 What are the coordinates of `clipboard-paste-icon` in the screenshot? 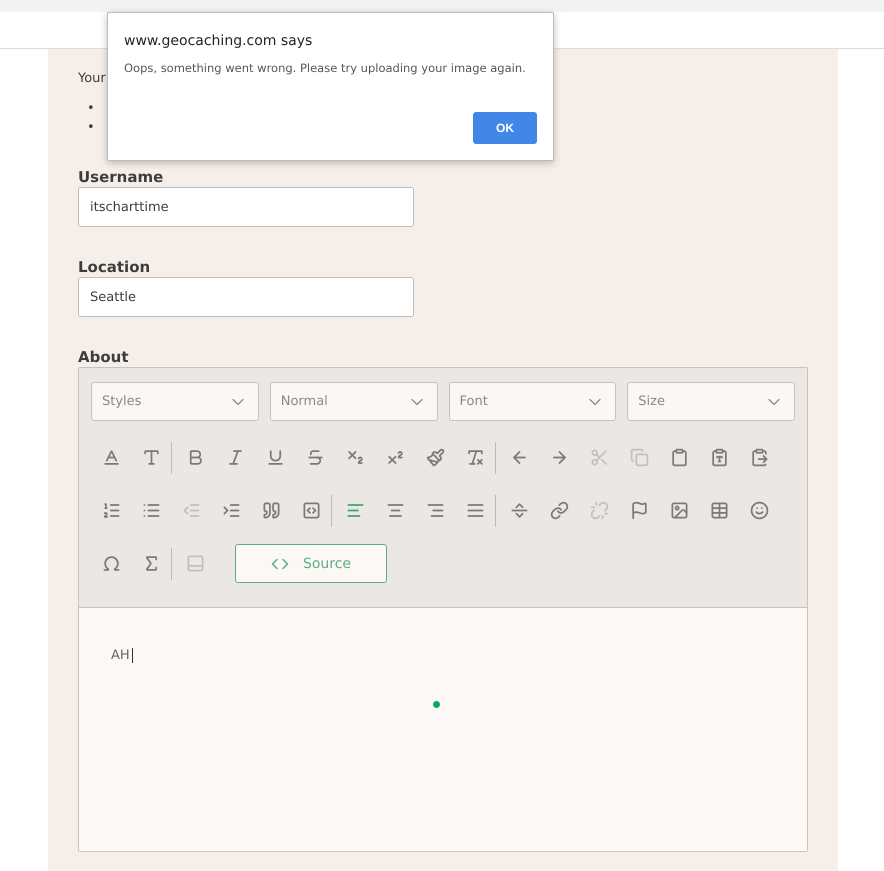 It's located at (759, 457).